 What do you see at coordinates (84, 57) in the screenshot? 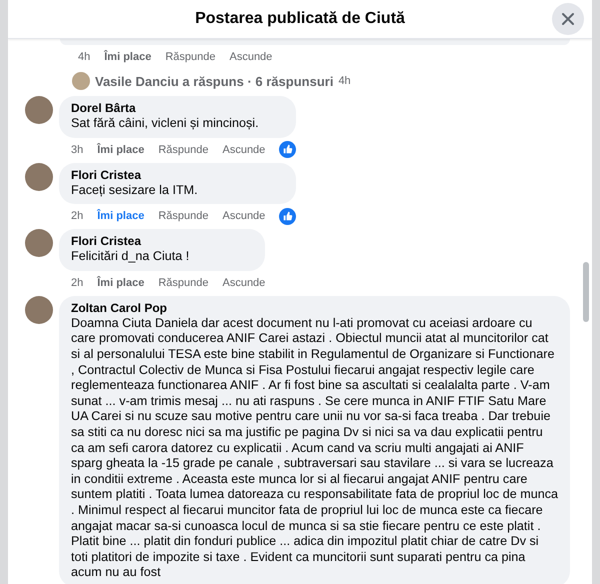
I see `comment-time: 4h` at bounding box center [84, 57].